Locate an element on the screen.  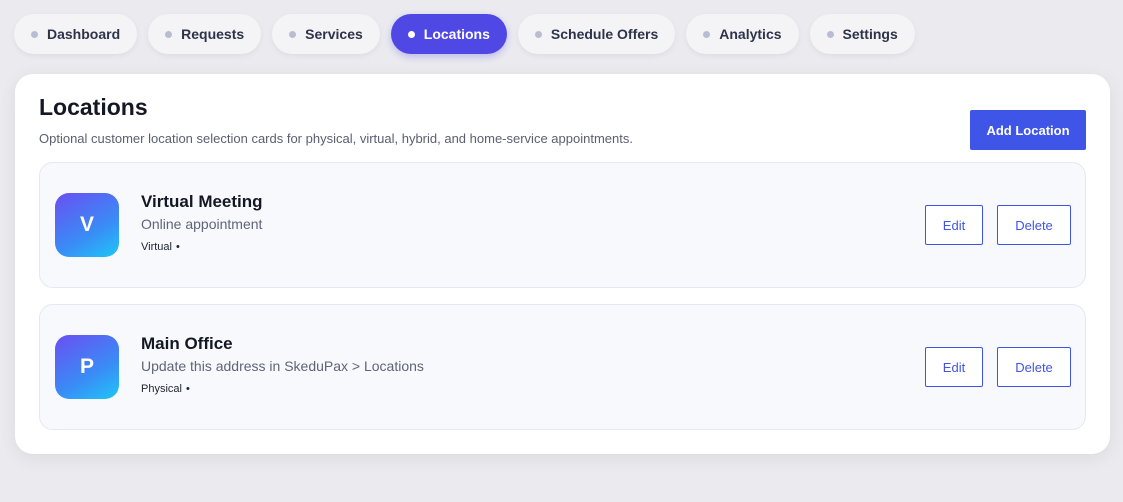
location-avatar: V is located at coordinates (87, 225).